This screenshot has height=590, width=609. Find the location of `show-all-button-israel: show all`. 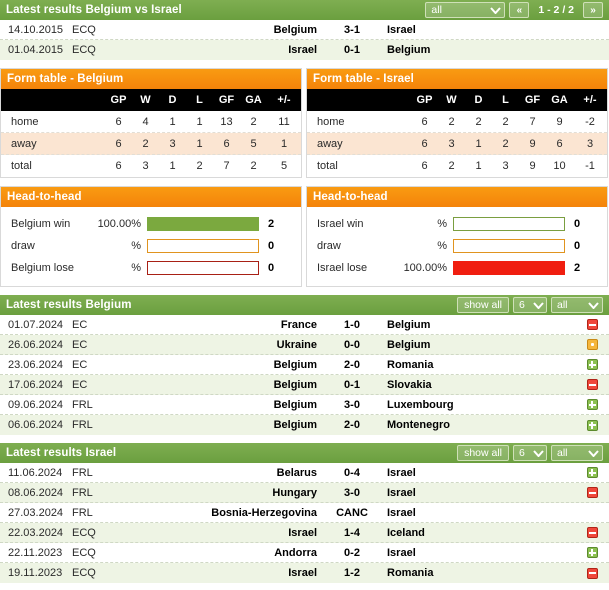

show-all-button-israel: show all is located at coordinates (483, 453).